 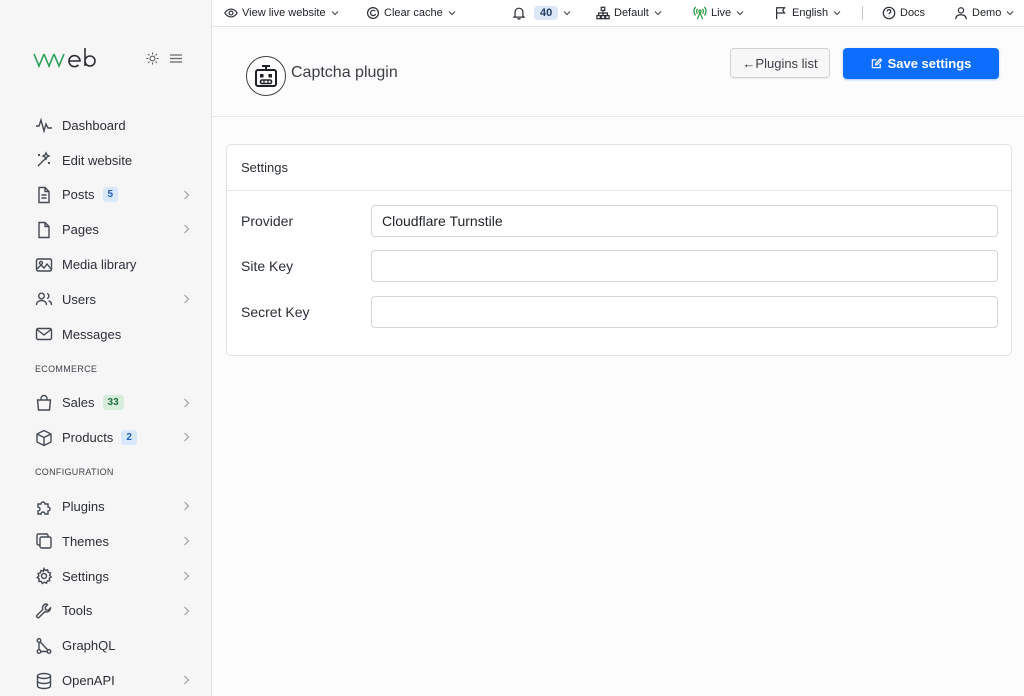 I want to click on site-key-row: Site Key, so click(x=620, y=266).